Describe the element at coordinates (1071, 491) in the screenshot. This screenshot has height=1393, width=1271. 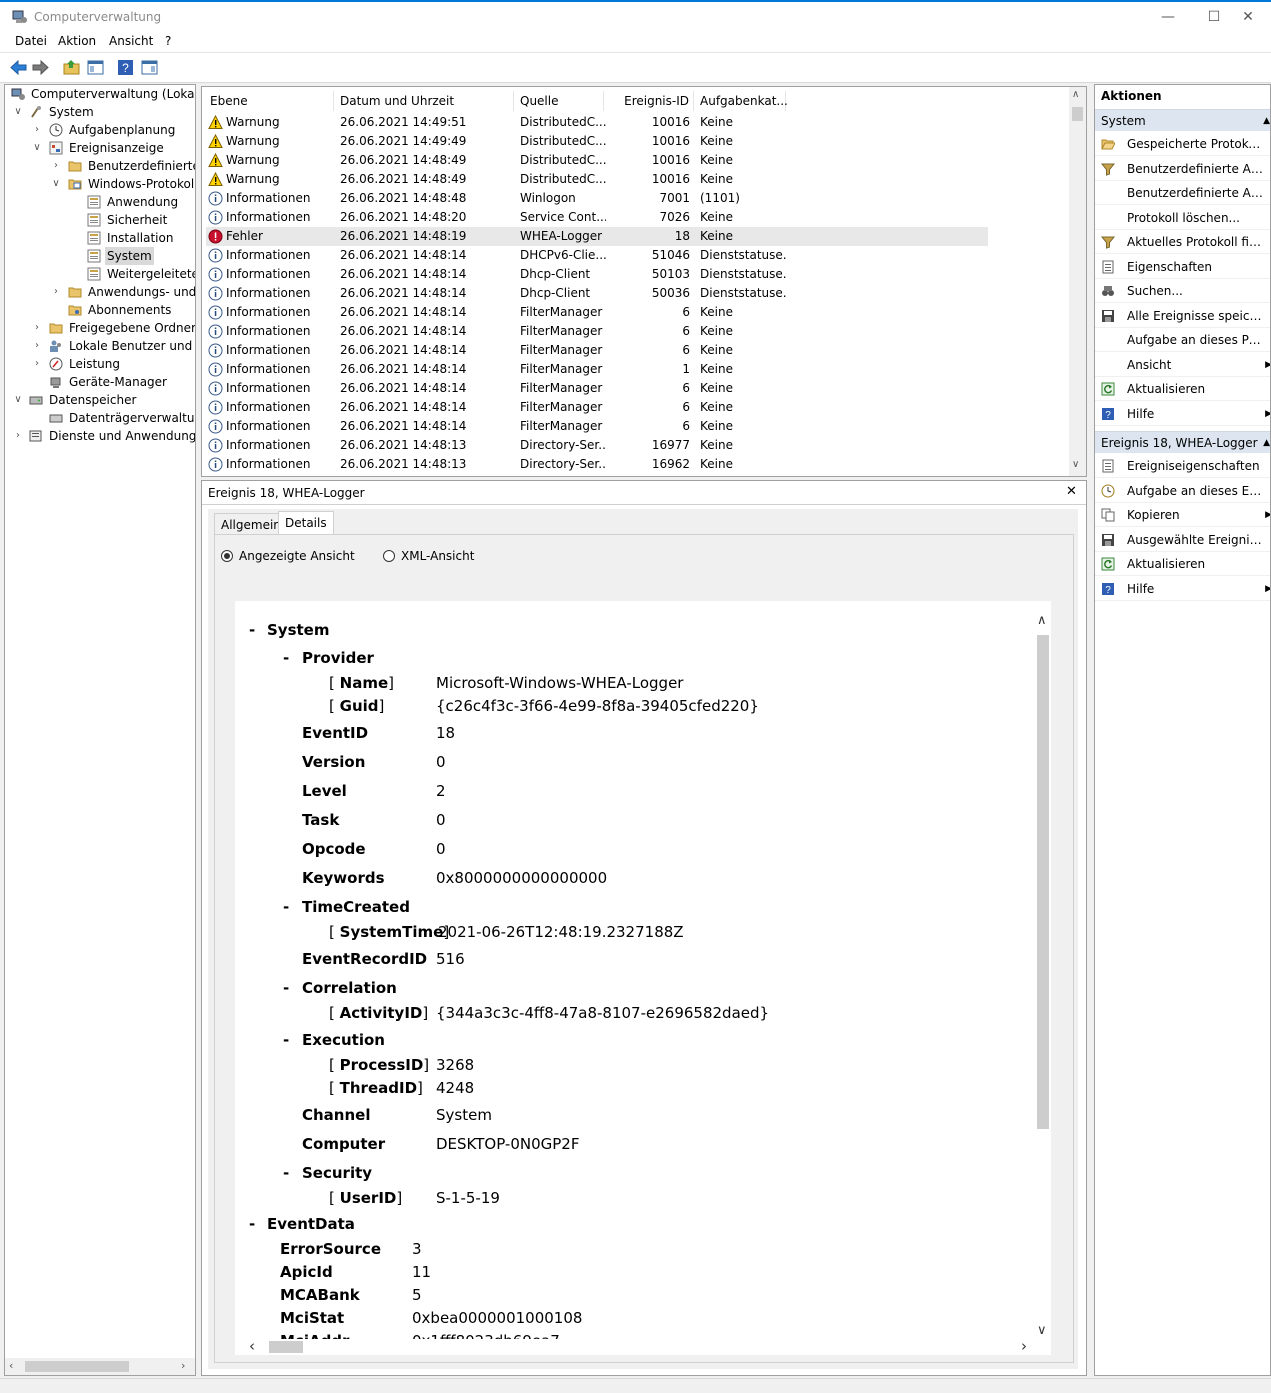
I see `close-detail-icon: ✕` at that location.